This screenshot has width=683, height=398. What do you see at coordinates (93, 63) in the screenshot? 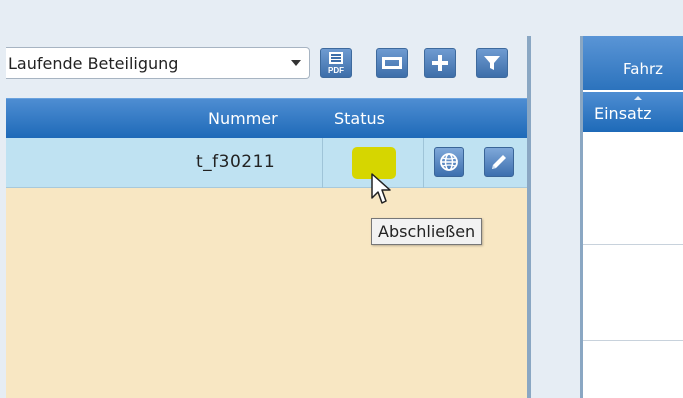
I see `filter-select-value: Laufende Beteiligung` at bounding box center [93, 63].